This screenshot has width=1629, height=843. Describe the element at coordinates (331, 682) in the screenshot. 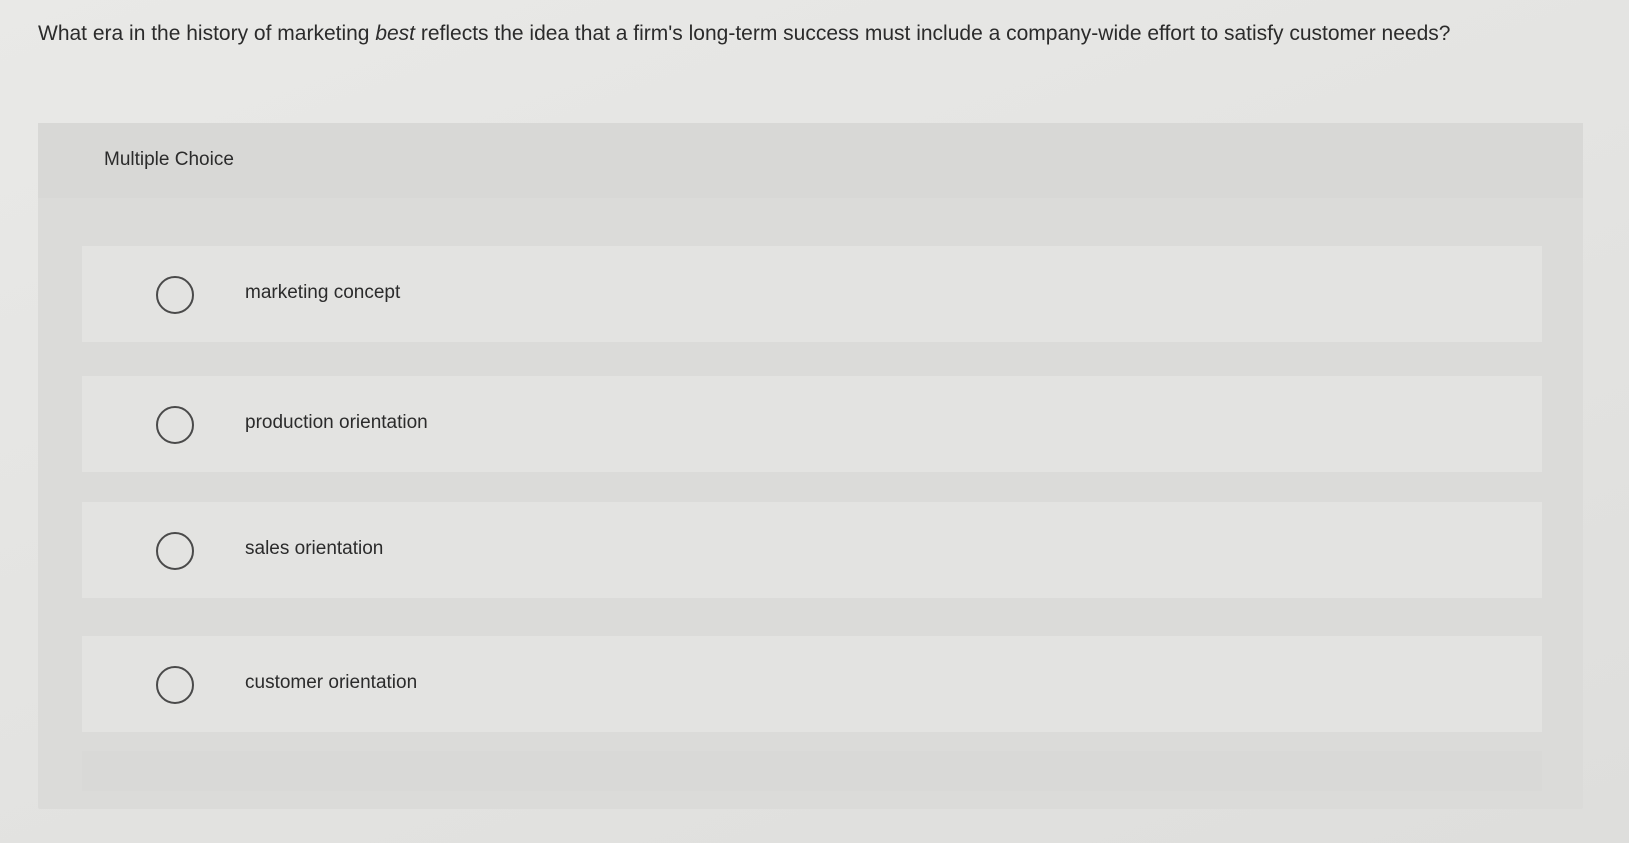

I see `choice-label: customer orientation` at that location.